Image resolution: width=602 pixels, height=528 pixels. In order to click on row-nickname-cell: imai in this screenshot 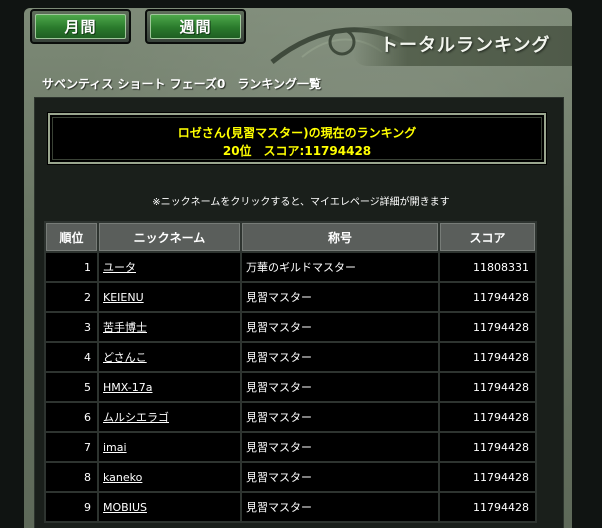, I will do `click(169, 447)`.